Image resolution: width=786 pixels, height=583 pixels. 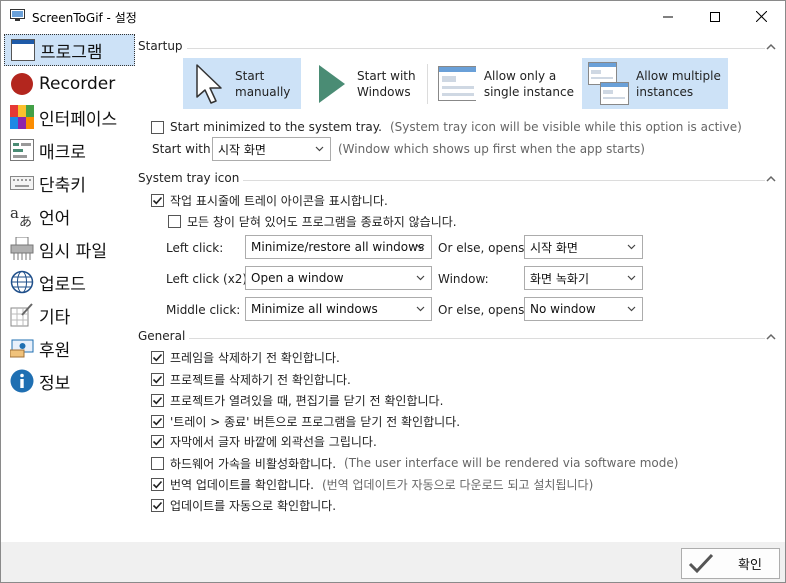 I want to click on start-manually-tile: Start manually, so click(x=242, y=83).